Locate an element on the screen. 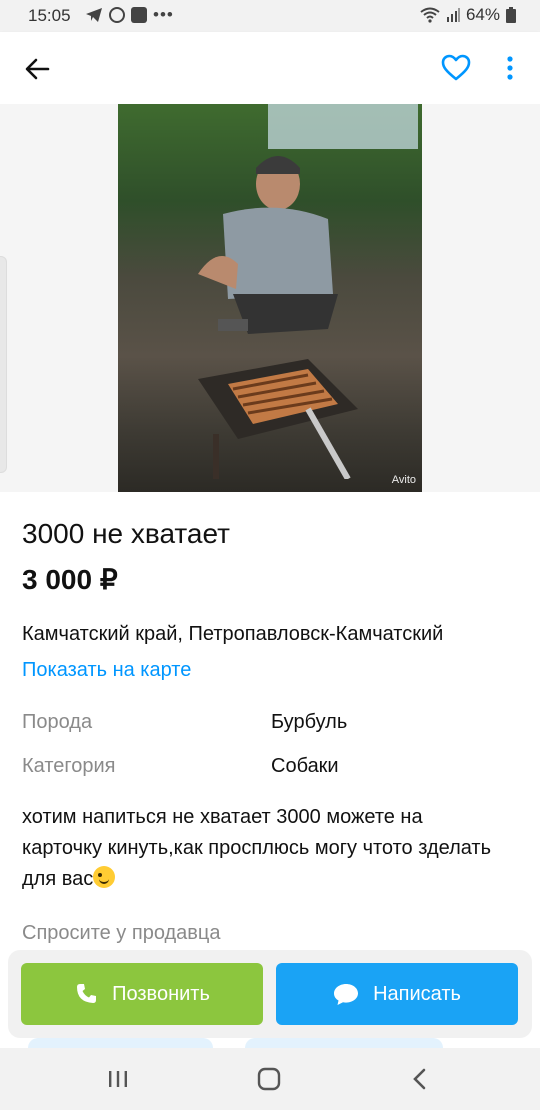 This screenshot has height=1110, width=540. chevron-left-icon is located at coordinates (419, 1079).